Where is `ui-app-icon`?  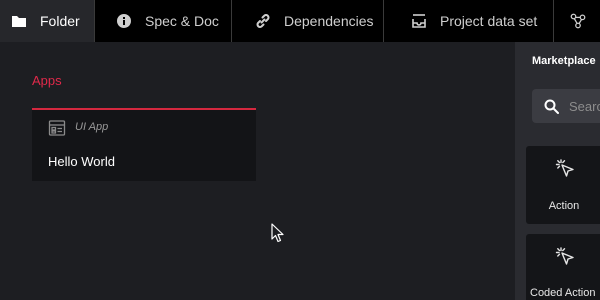
ui-app-icon is located at coordinates (57, 128).